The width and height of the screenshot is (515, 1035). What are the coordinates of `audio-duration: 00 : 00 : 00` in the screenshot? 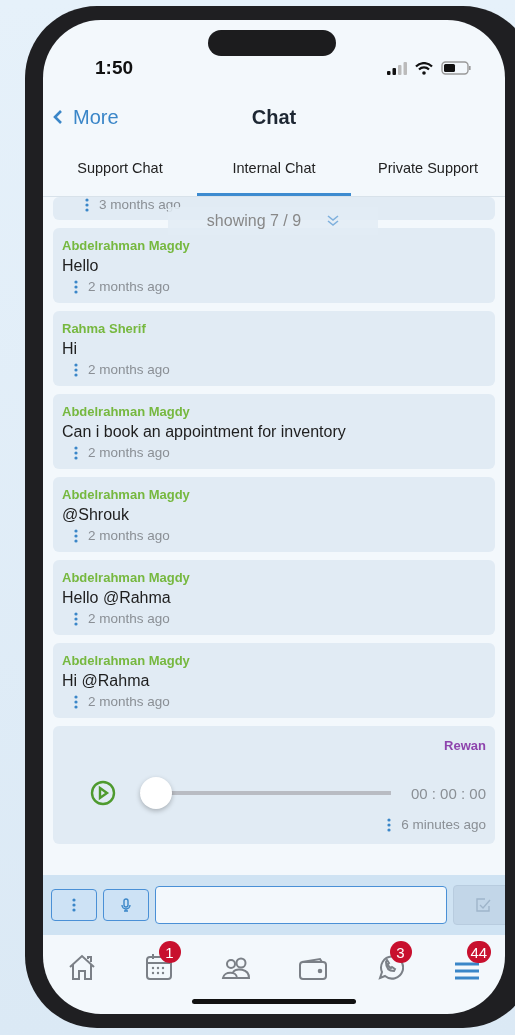 It's located at (448, 793).